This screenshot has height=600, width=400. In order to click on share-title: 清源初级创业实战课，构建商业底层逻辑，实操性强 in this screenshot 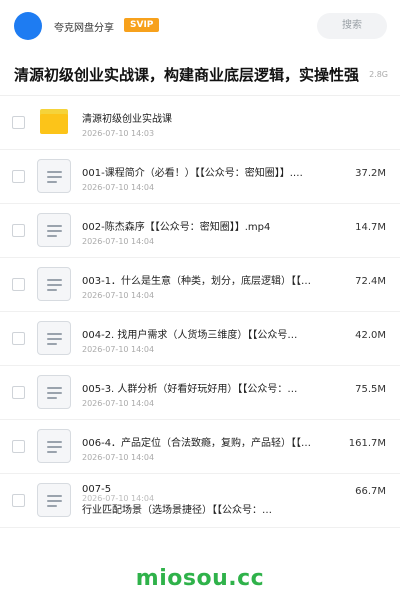, I will do `click(187, 75)`.